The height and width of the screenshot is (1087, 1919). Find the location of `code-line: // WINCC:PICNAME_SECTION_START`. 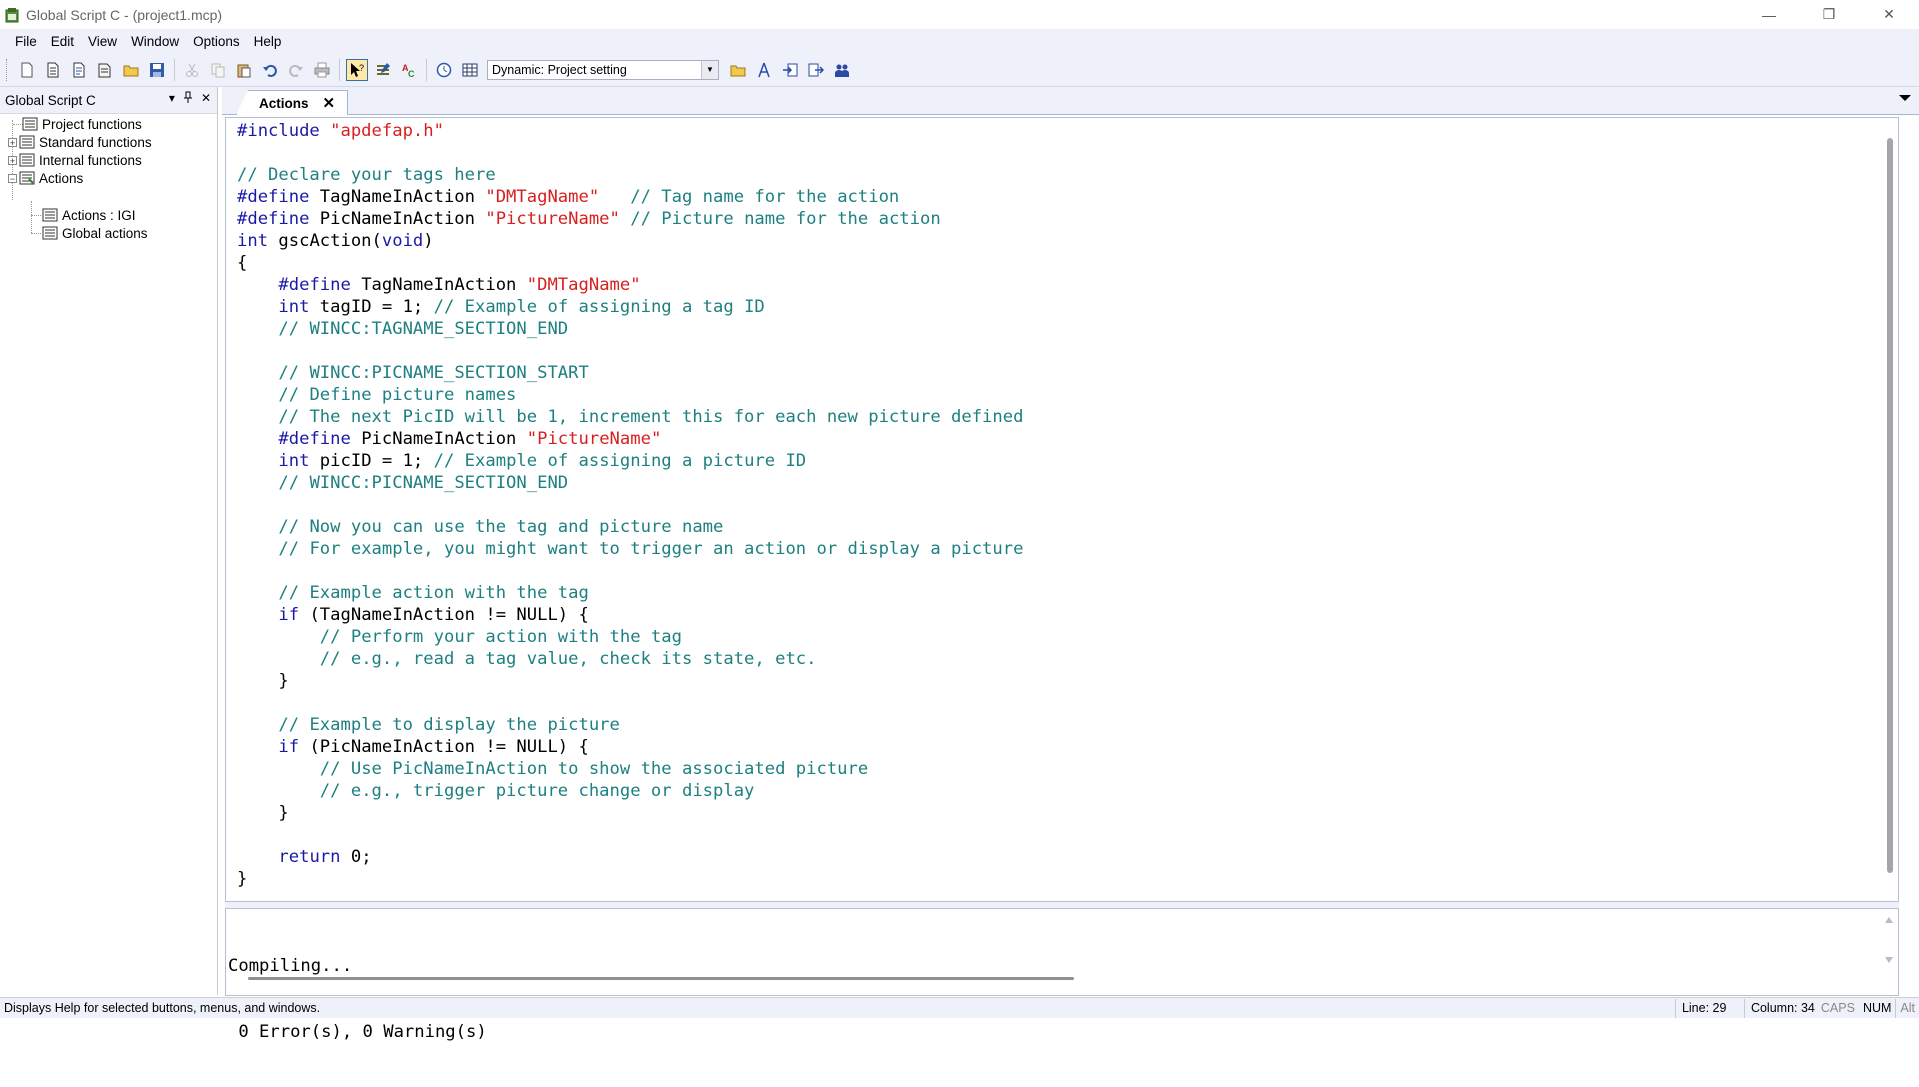

code-line: // WINCC:PICNAME_SECTION_START is located at coordinates (630, 373).